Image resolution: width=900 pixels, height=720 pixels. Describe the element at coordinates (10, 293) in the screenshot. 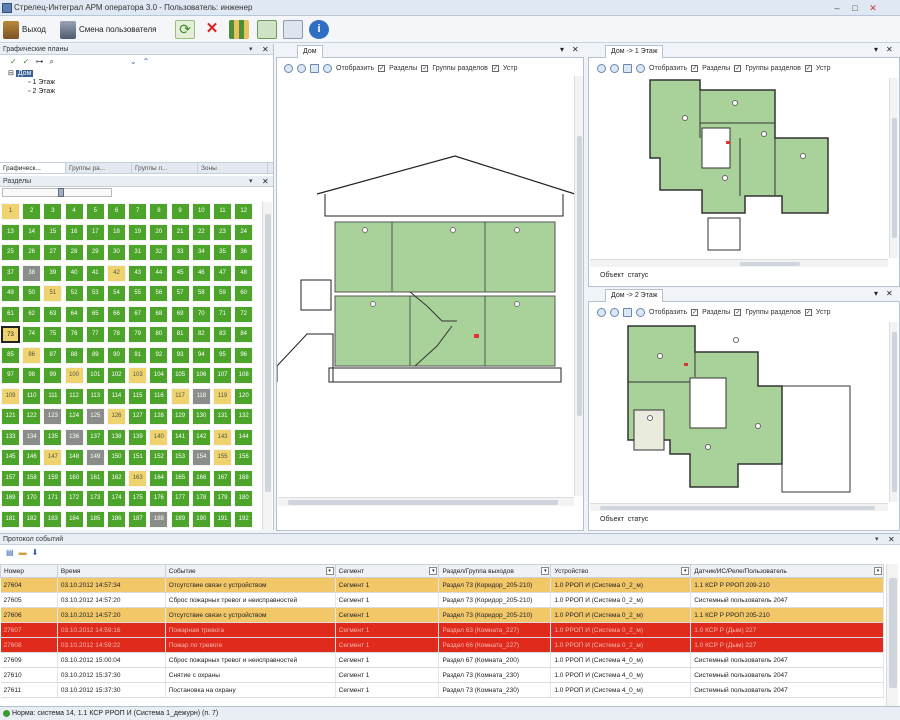

I see `section-cell: 49` at that location.